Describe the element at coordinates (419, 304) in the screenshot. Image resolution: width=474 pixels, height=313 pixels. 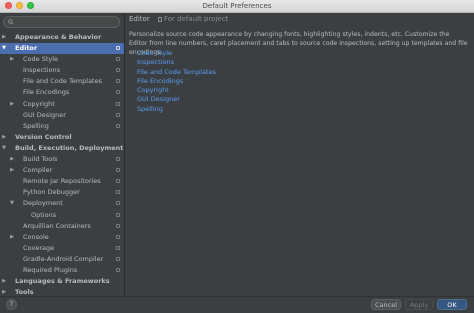
I see `apply-button: Apply` at that location.